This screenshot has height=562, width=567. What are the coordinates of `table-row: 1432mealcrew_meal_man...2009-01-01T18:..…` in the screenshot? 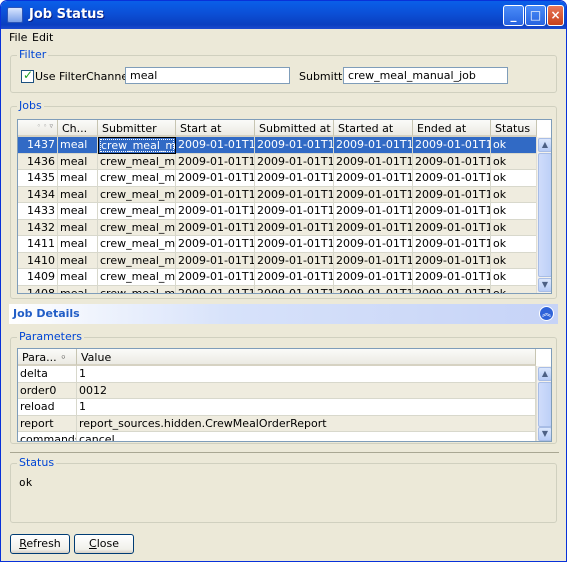 It's located at (278, 227).